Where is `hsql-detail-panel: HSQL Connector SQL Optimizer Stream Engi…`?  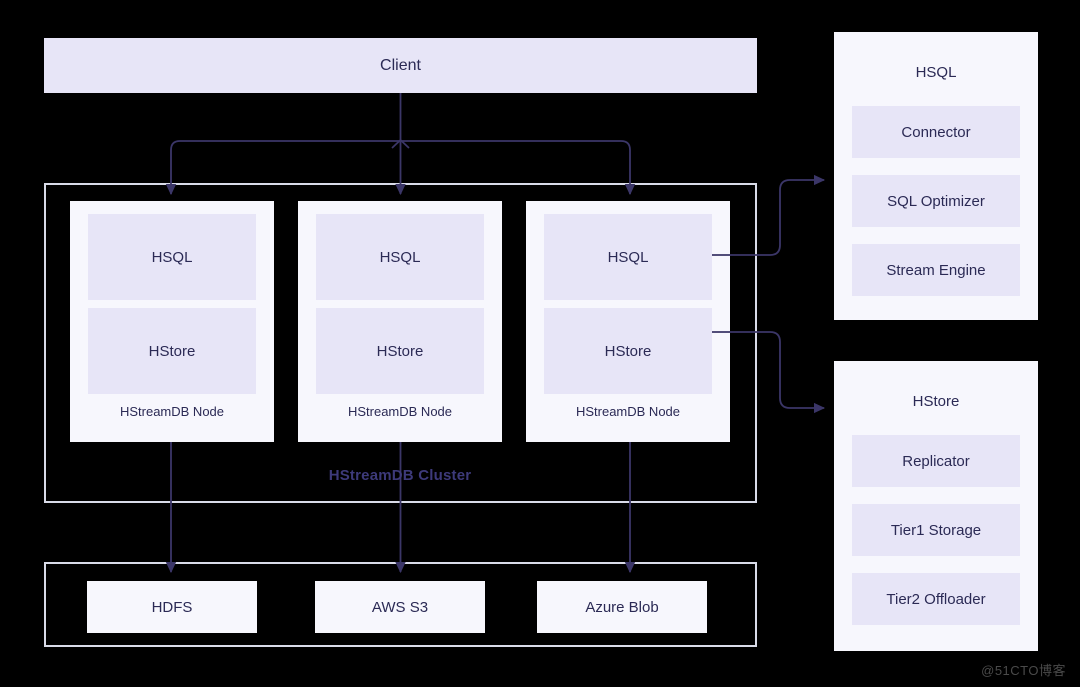
hsql-detail-panel: HSQL Connector SQL Optimizer Stream Engi… is located at coordinates (936, 176).